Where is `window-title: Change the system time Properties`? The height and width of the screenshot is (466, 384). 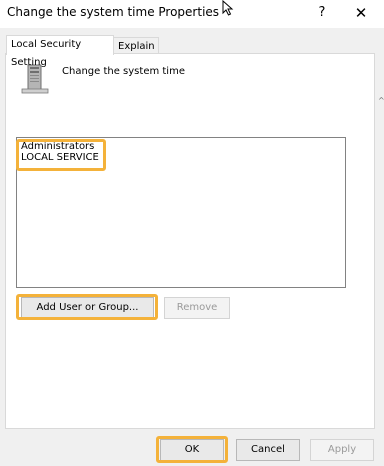 window-title: Change the system time Properties is located at coordinates (113, 12).